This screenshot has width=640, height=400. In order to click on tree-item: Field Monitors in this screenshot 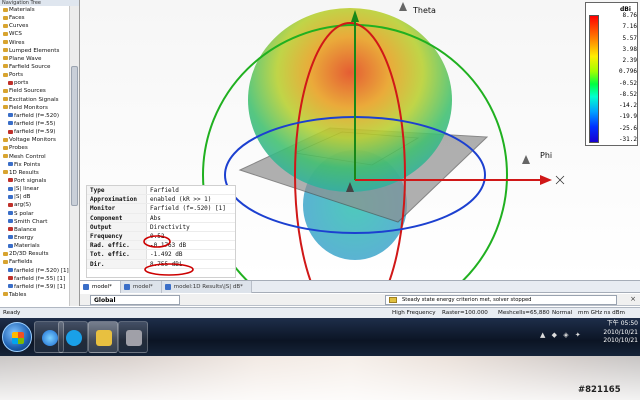, I will do `click(34, 108)`.